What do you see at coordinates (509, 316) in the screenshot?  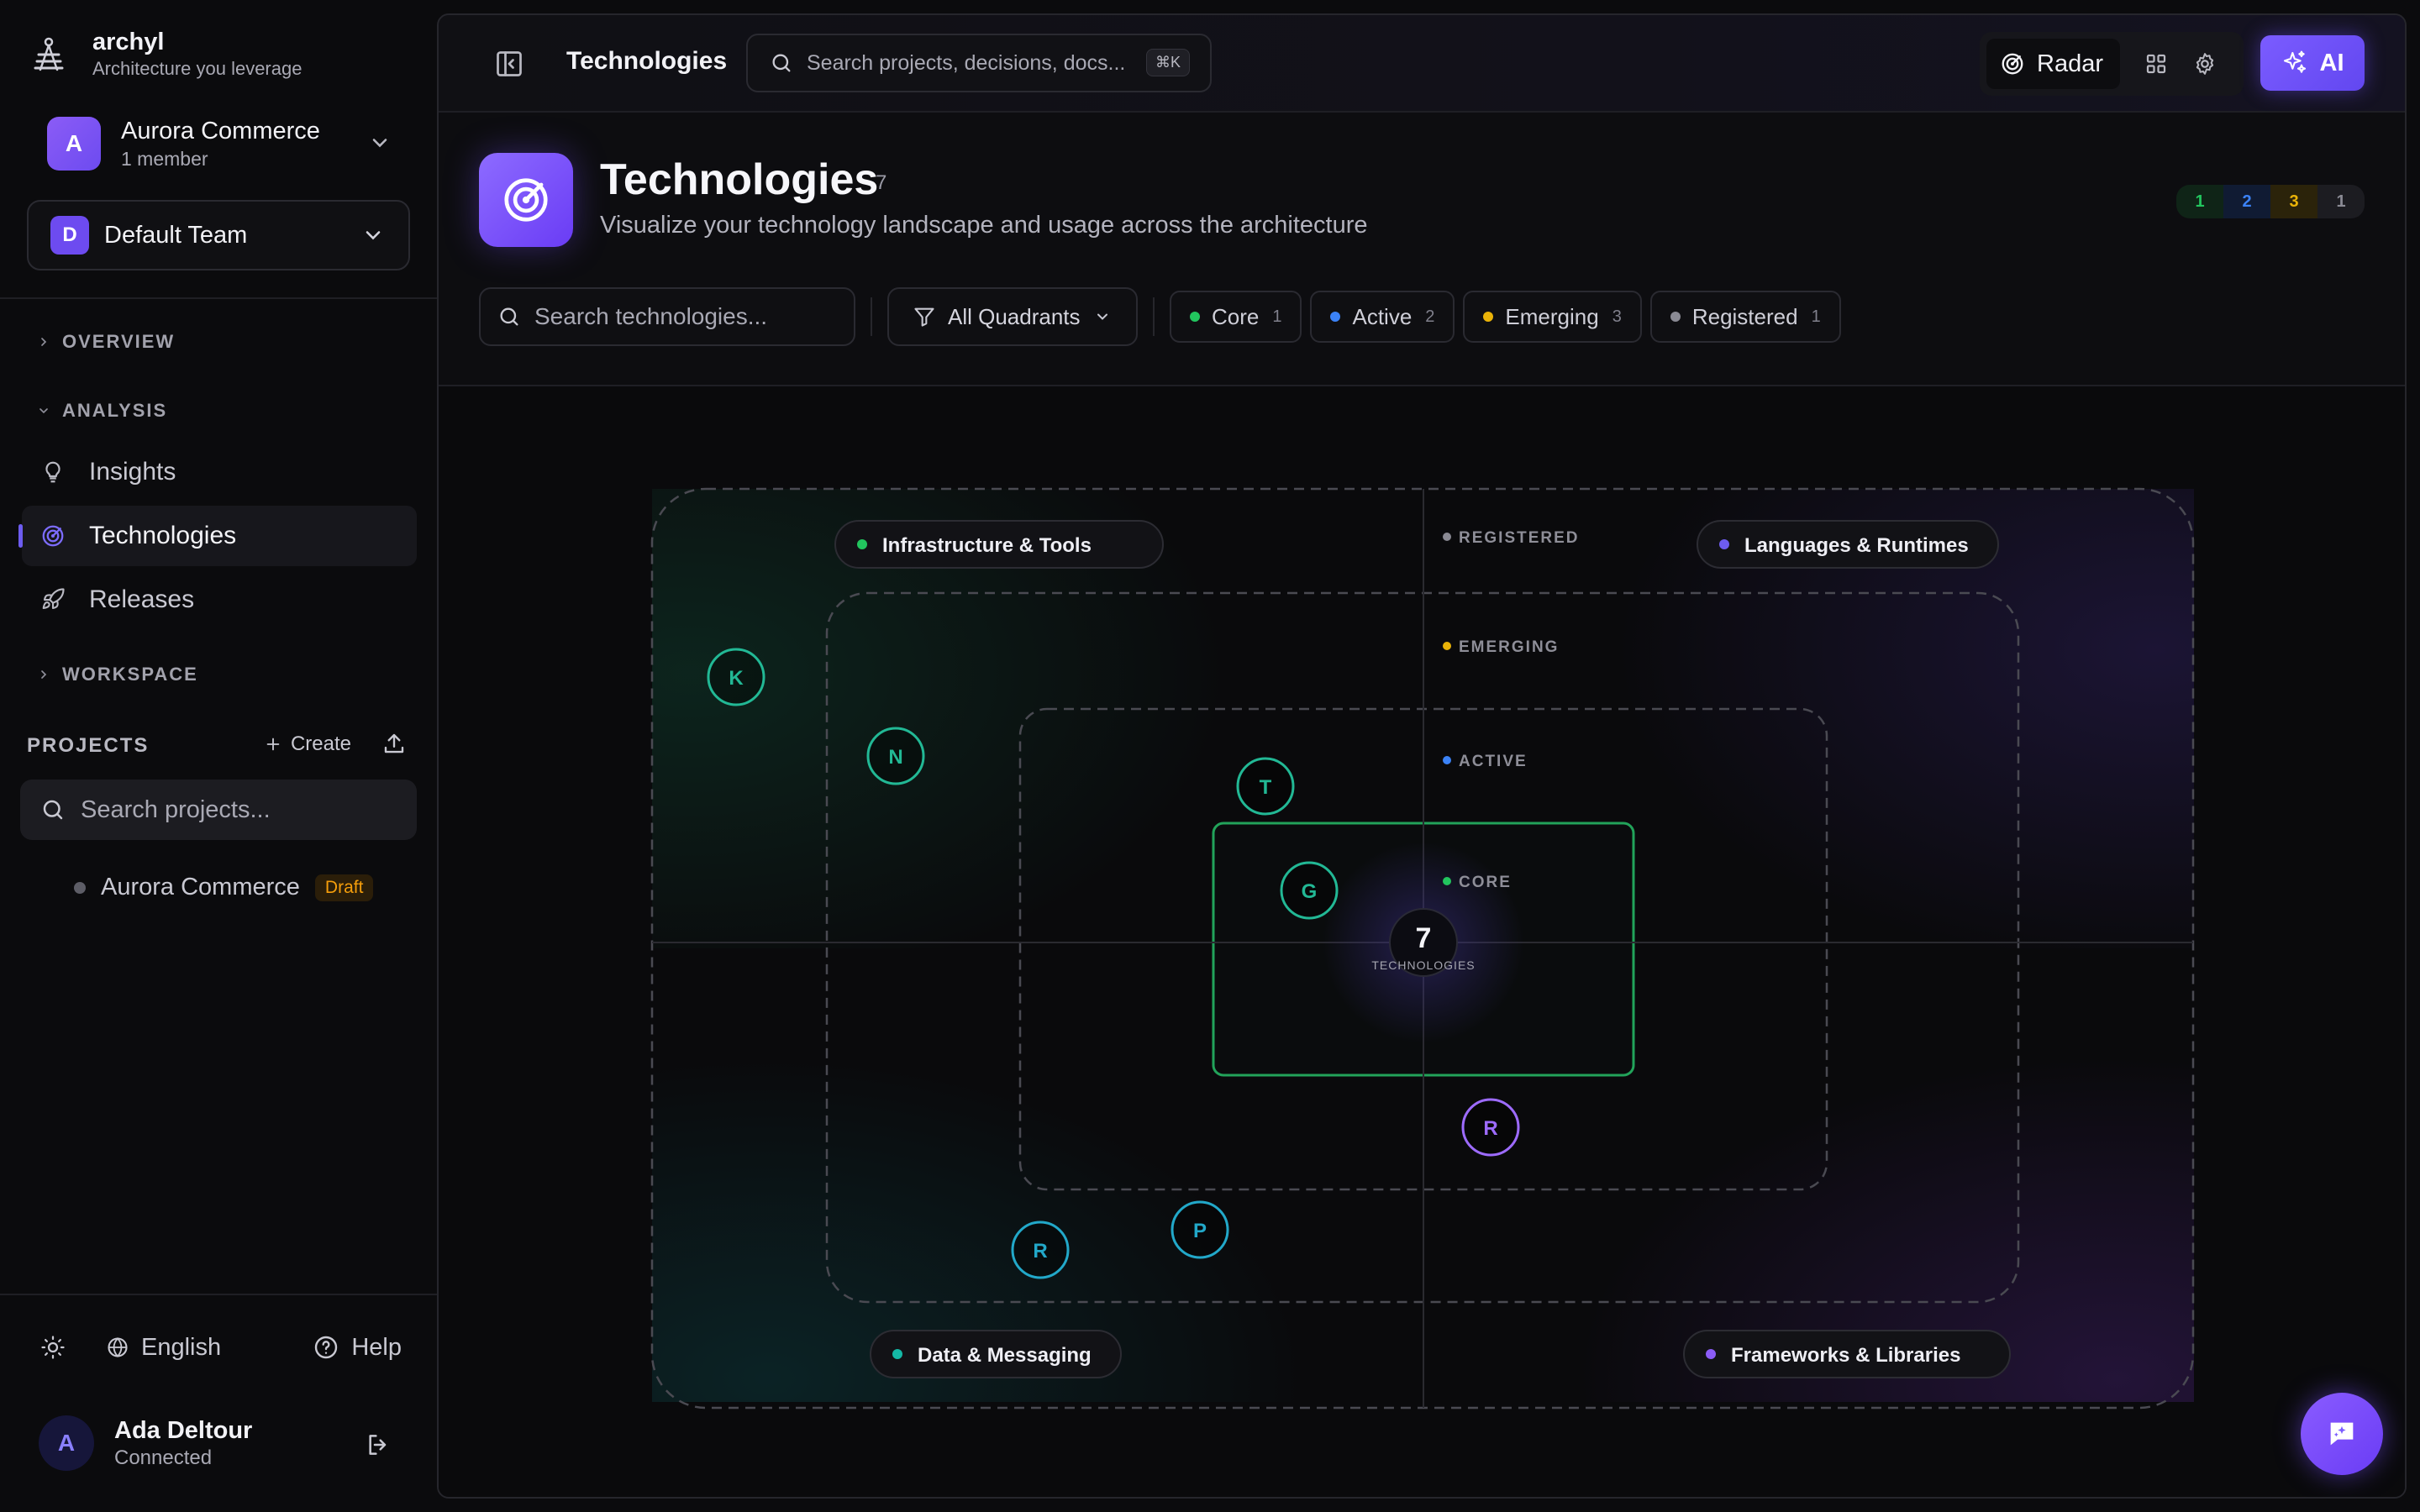 I see `search-icon` at bounding box center [509, 316].